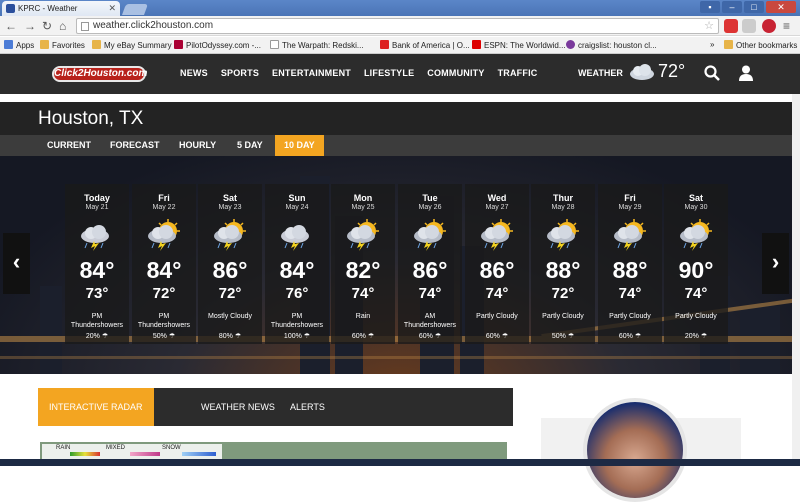  I want to click on site-favicon-icon, so click(10, 8).